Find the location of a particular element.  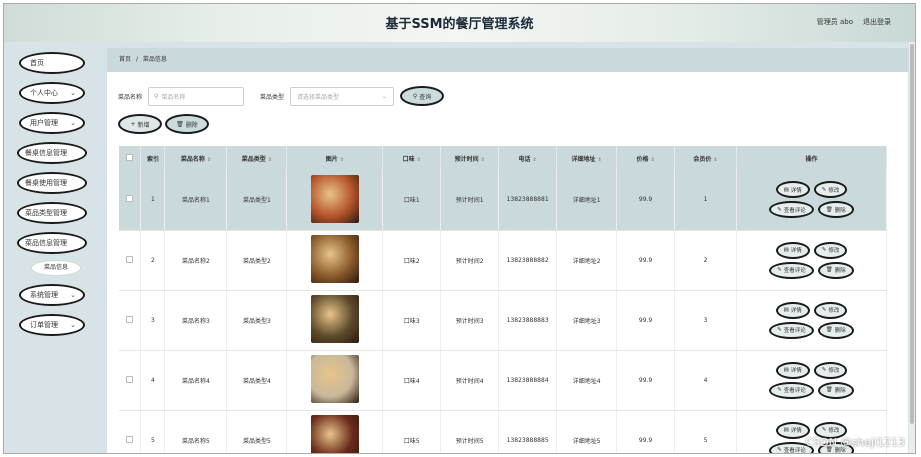

sidebar-item: 餐桌信息管理 is located at coordinates (52, 153).